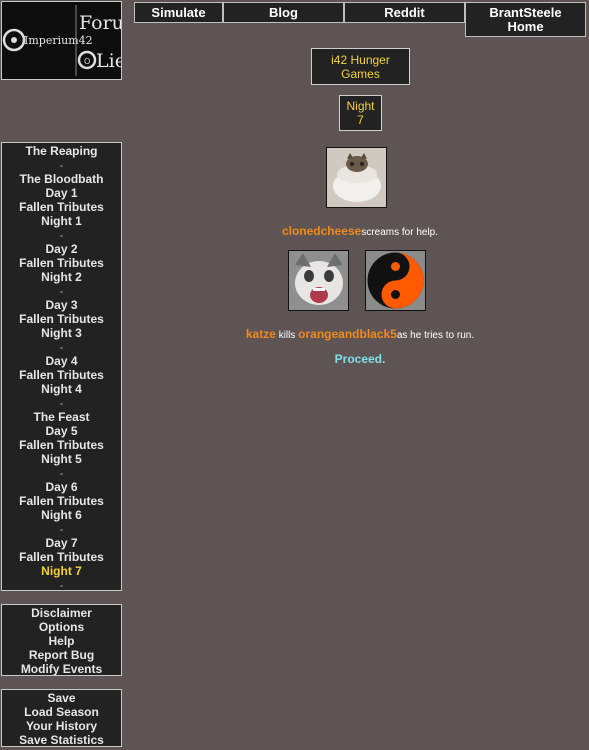  What do you see at coordinates (61, 712) in the screenshot?
I see `sidebar-menu-item: Load Season` at bounding box center [61, 712].